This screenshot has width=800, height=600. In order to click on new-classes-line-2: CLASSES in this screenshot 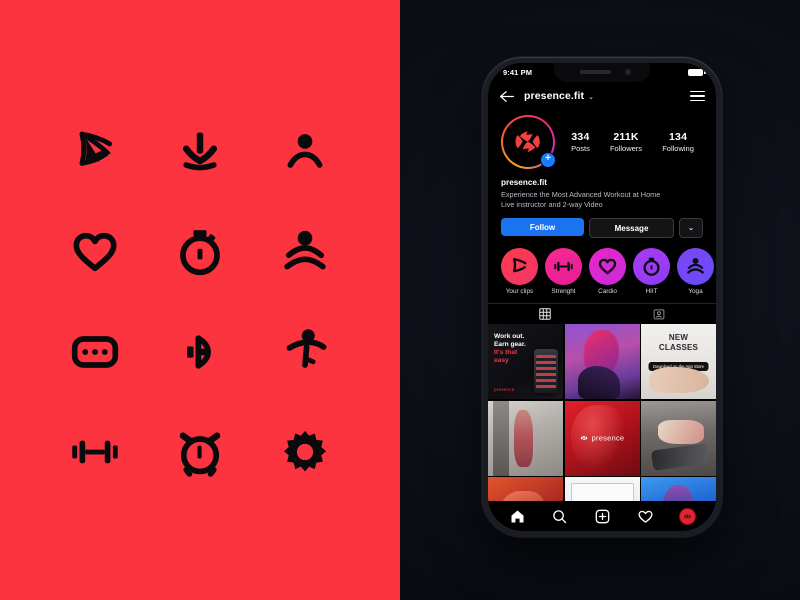, I will do `click(678, 348)`.